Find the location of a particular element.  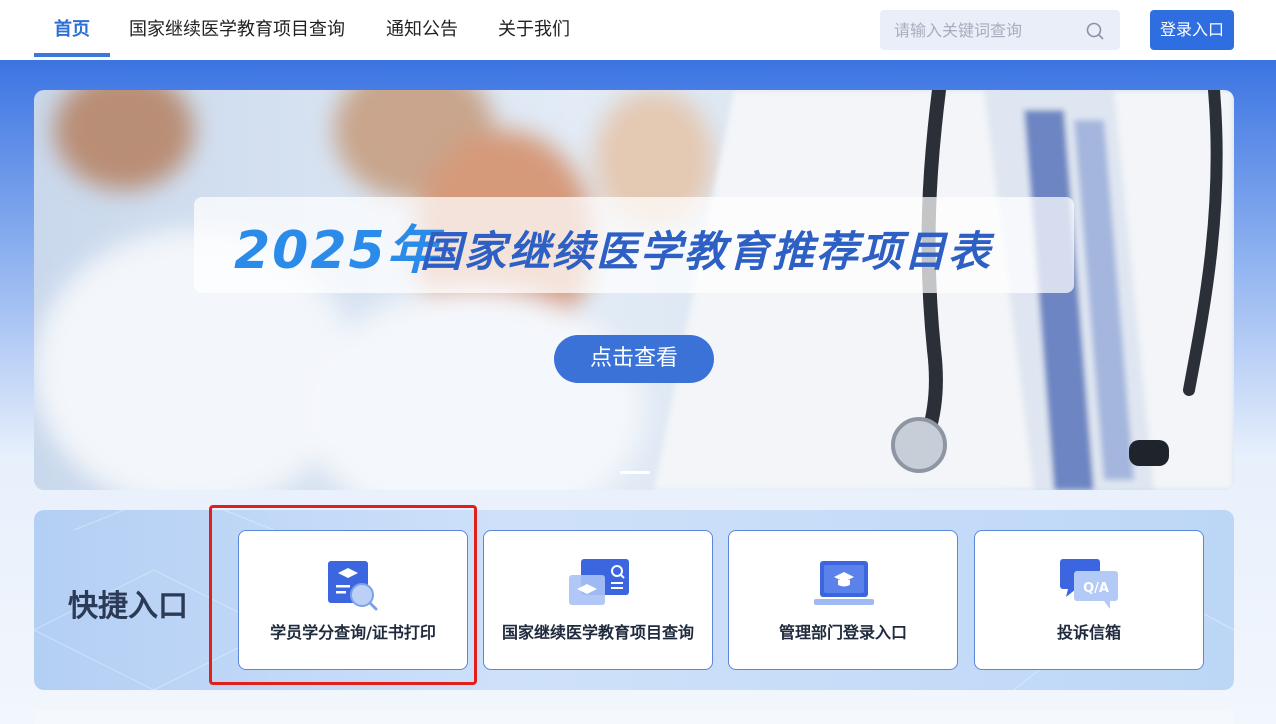

qa-complaint-icon: Q/A is located at coordinates (1089, 584).